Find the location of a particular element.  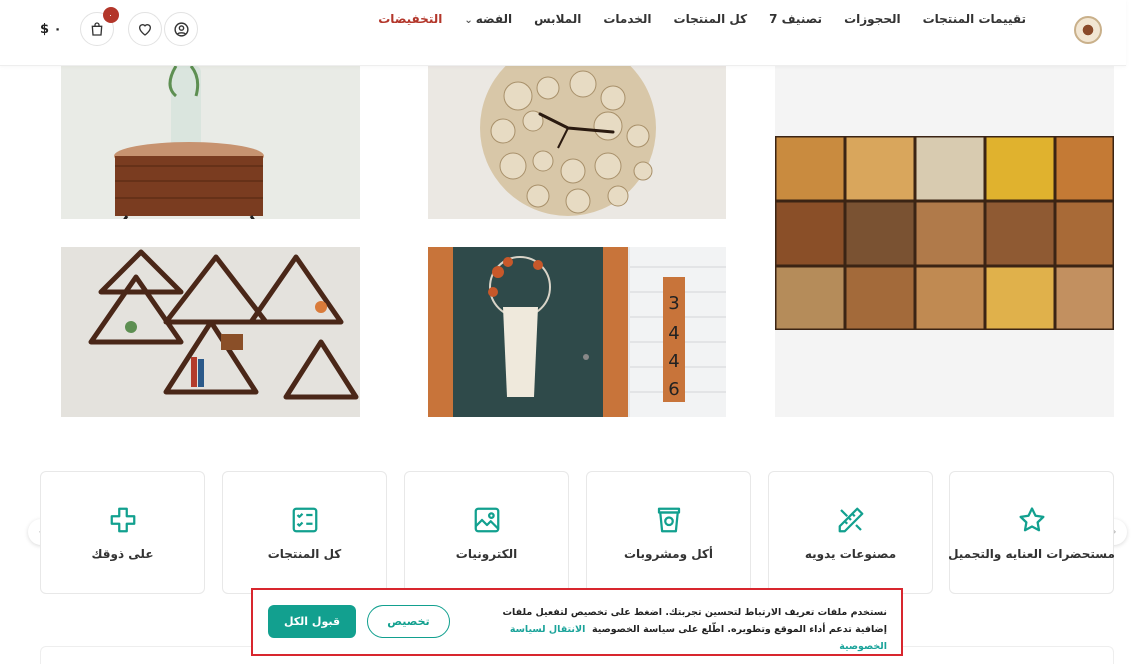

nav-item-all-products: كل المنتجات is located at coordinates (711, 19).